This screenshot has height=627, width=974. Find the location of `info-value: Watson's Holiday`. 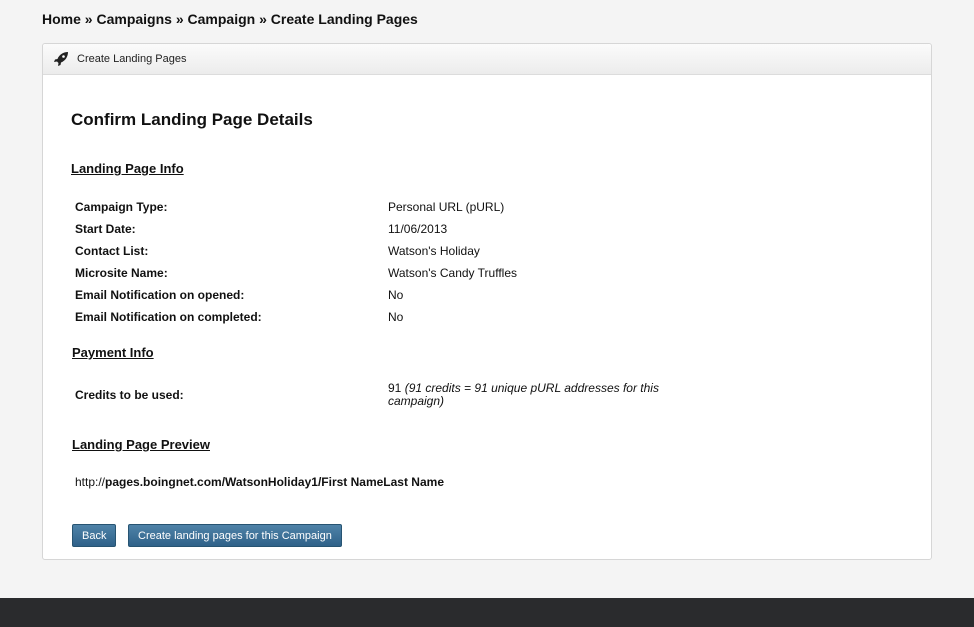

info-value: Watson's Holiday is located at coordinates (434, 251).